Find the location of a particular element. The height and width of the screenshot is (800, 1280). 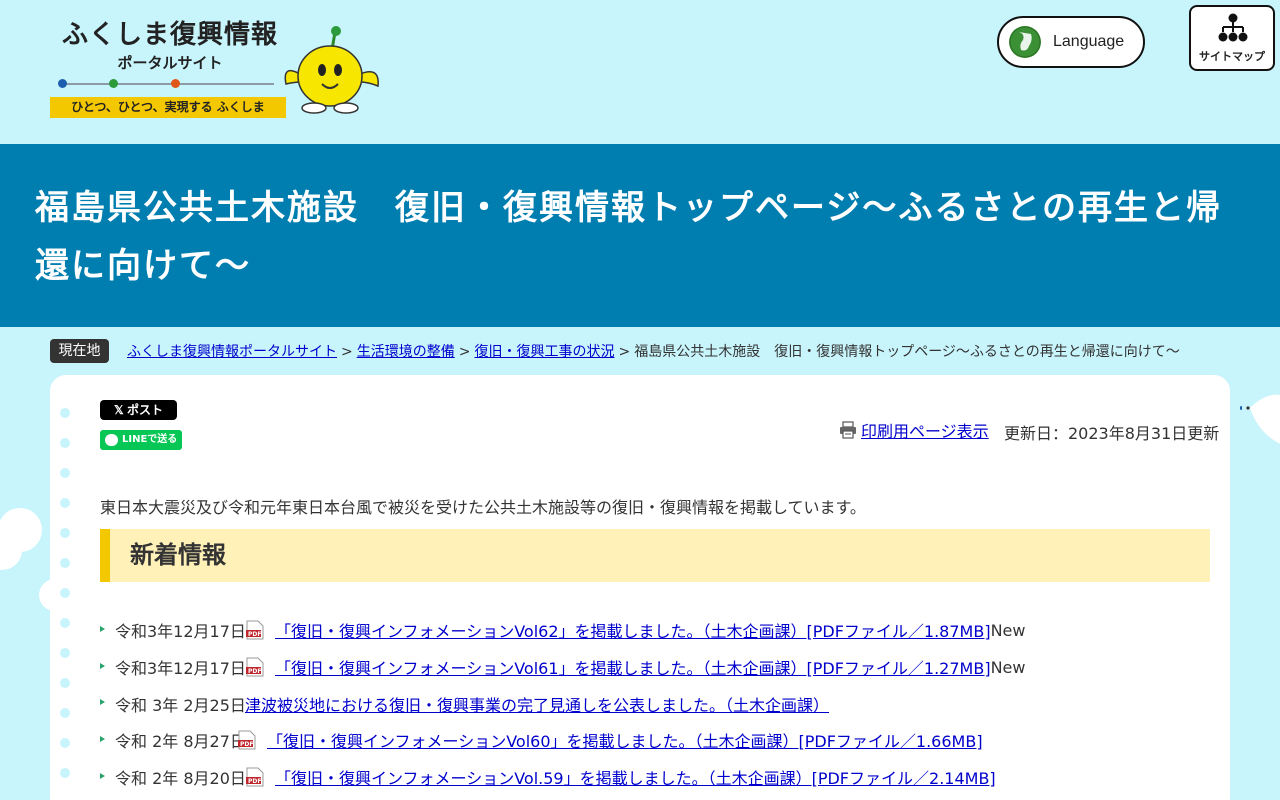

site-logo: ふくしま復興情報 ポータルサイト ひとつ、ひとつ、実現する ふくしま is located at coordinates (170, 67).